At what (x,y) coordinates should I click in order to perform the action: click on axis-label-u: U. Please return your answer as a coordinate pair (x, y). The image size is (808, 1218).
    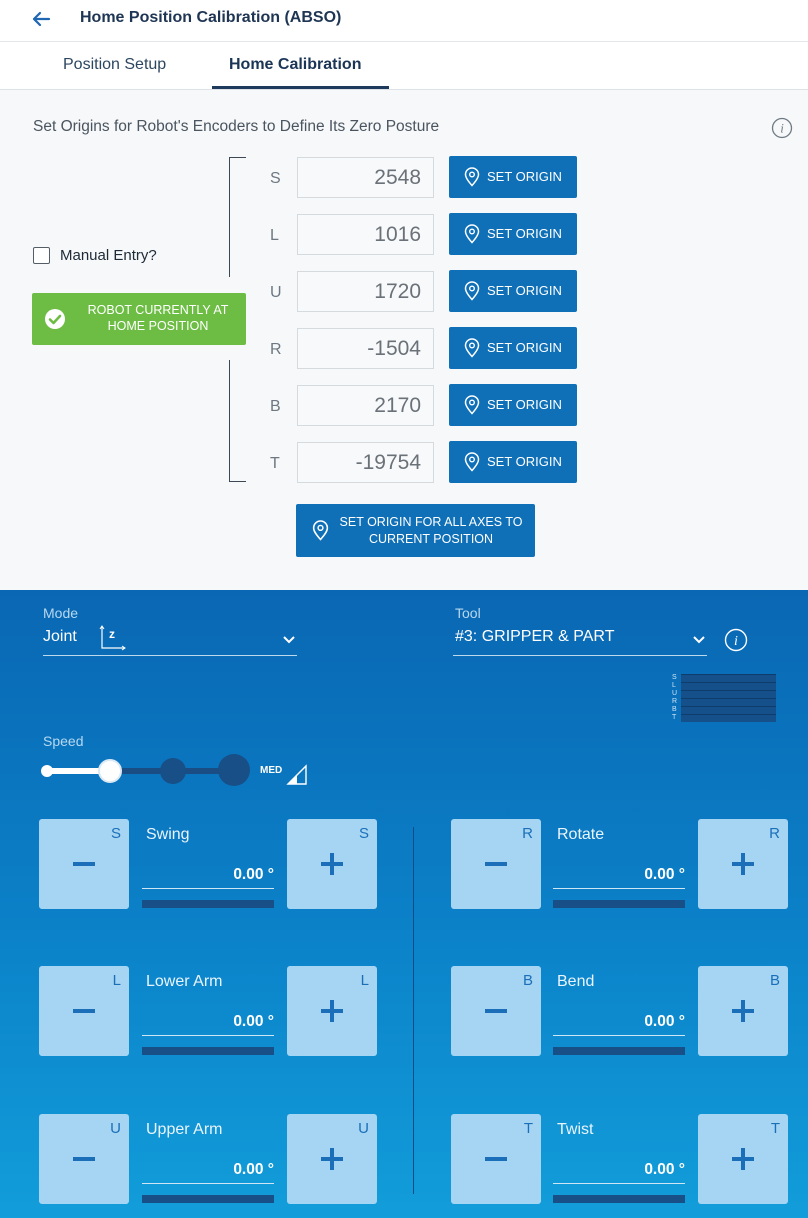
    Looking at the image, I should click on (276, 292).